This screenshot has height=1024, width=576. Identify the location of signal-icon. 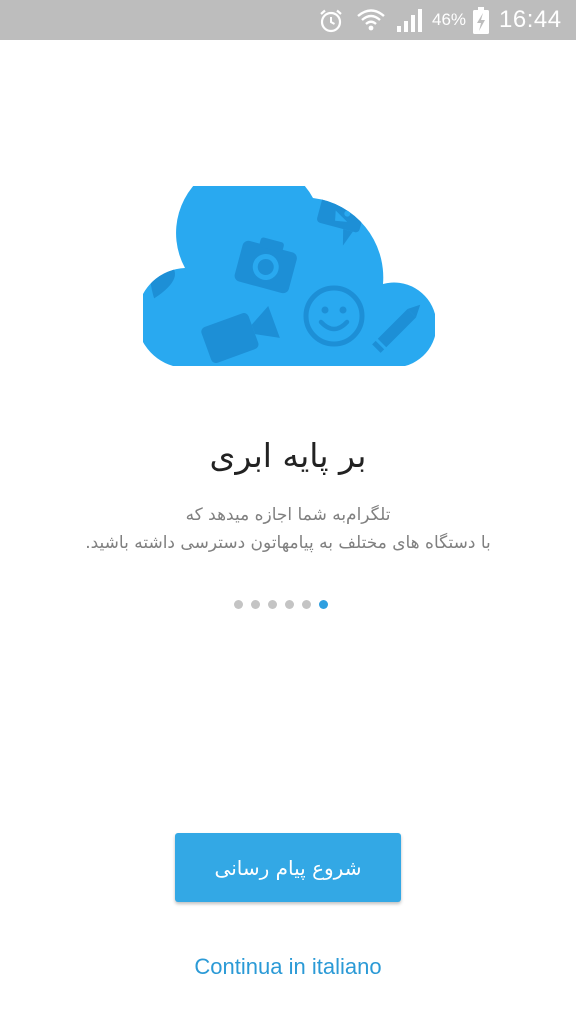
(409, 20).